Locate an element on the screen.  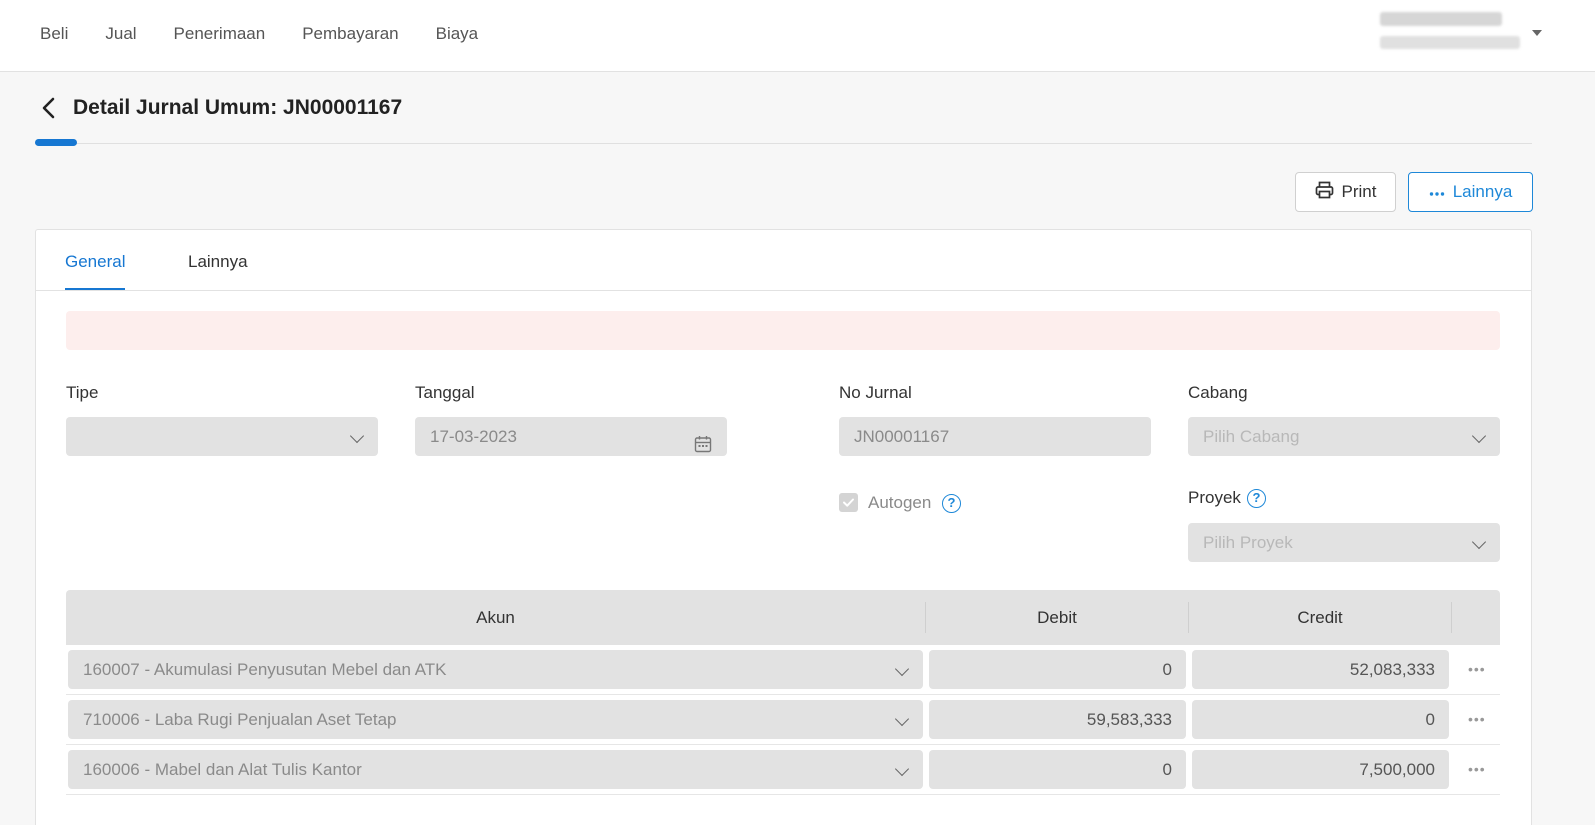
autogen-label: Autogen is located at coordinates (900, 502).